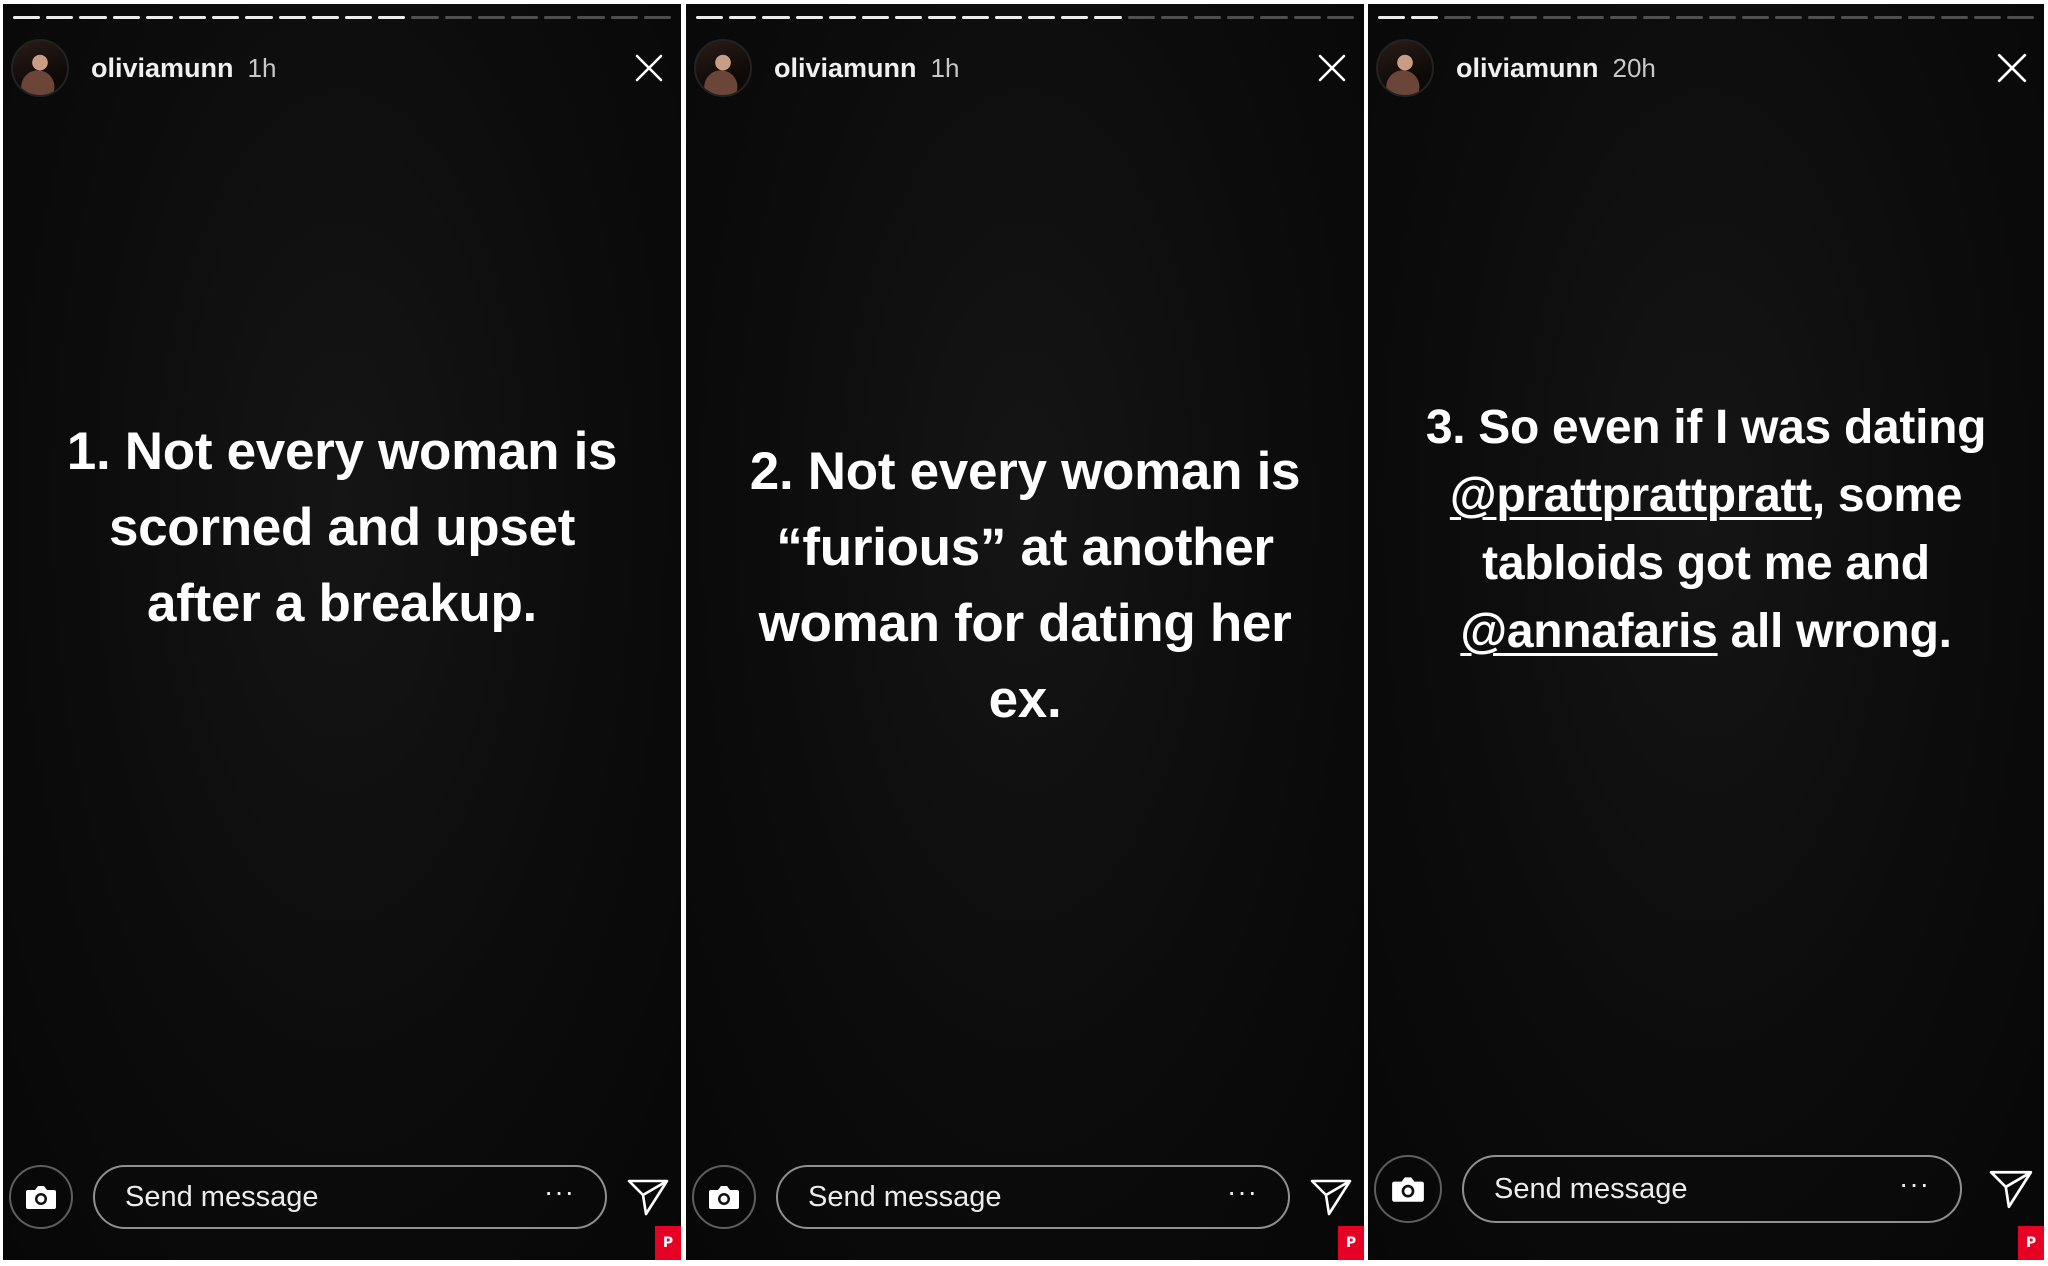  What do you see at coordinates (1025, 547) in the screenshot?
I see `story-line: “furious” at another` at bounding box center [1025, 547].